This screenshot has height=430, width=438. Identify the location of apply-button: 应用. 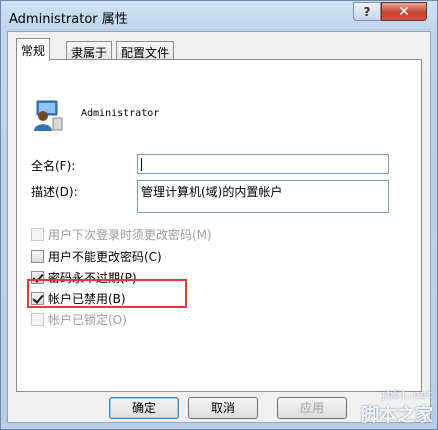
(312, 408).